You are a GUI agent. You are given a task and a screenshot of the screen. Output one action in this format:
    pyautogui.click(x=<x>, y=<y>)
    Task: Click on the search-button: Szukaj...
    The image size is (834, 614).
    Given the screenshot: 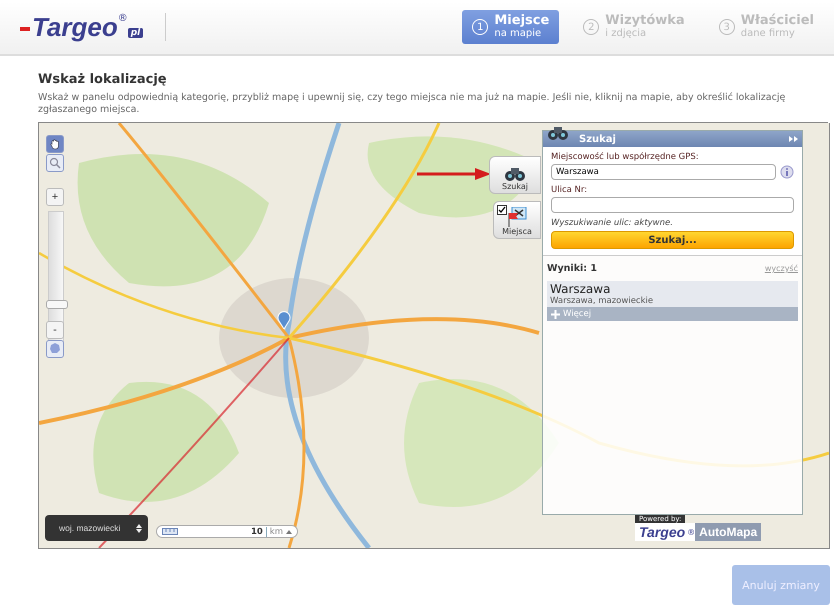 What is the action you would take?
    pyautogui.click(x=672, y=240)
    